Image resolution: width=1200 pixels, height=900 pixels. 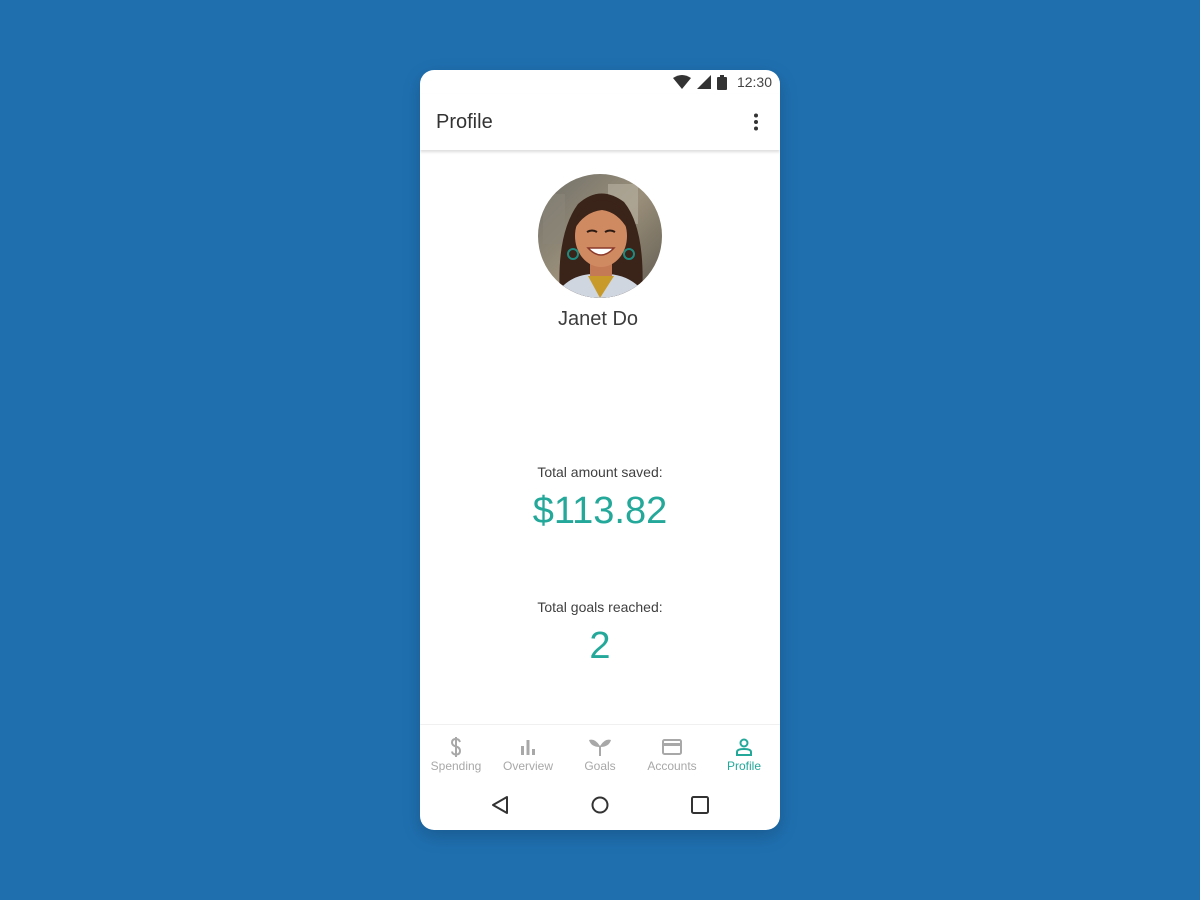 I want to click on user-name: Janet Do, so click(x=598, y=319).